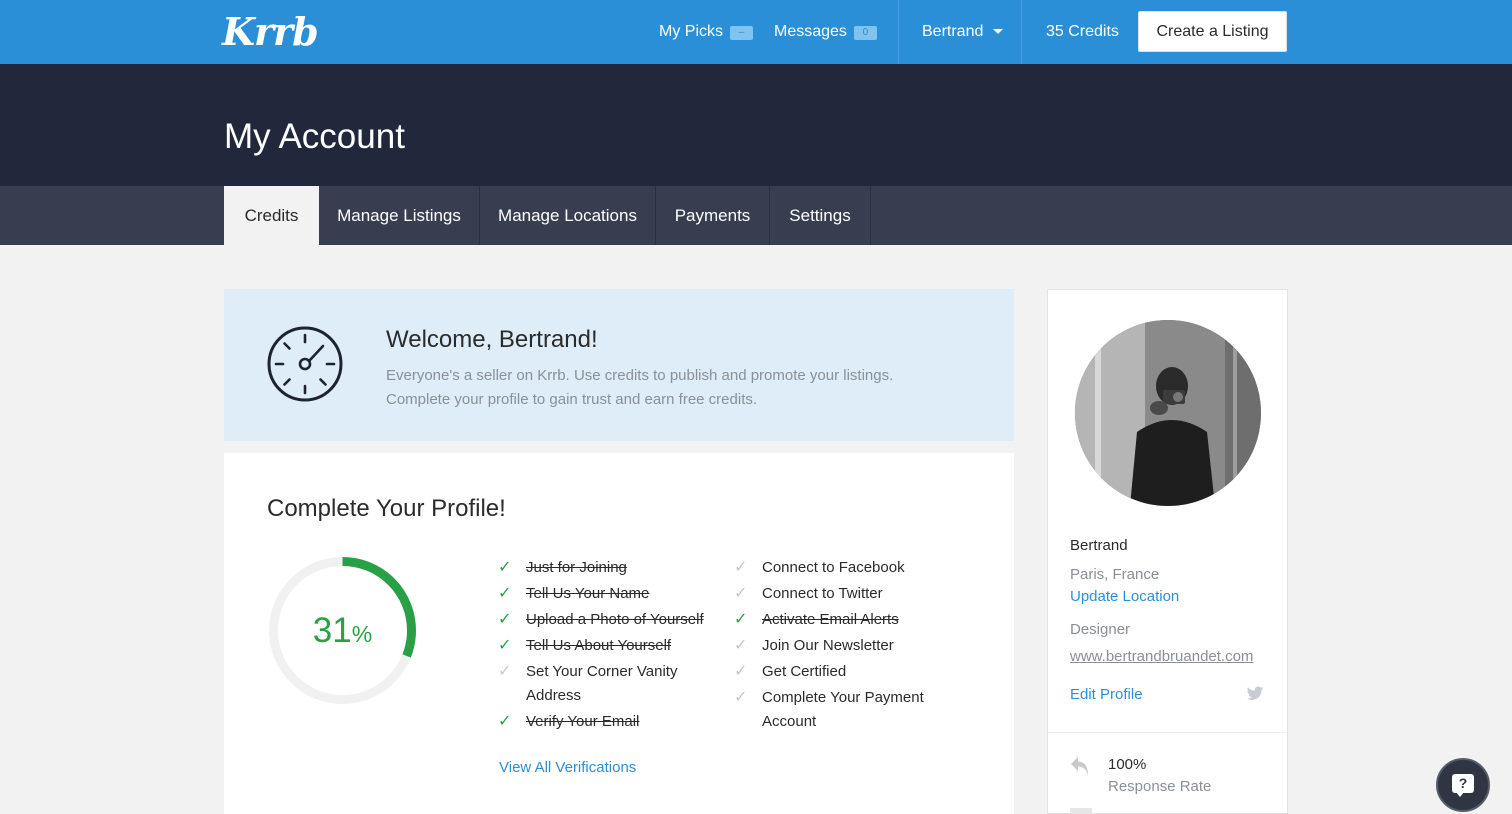 The width and height of the screenshot is (1512, 814). I want to click on task-item: ✓ Just for Joining, so click(613, 568).